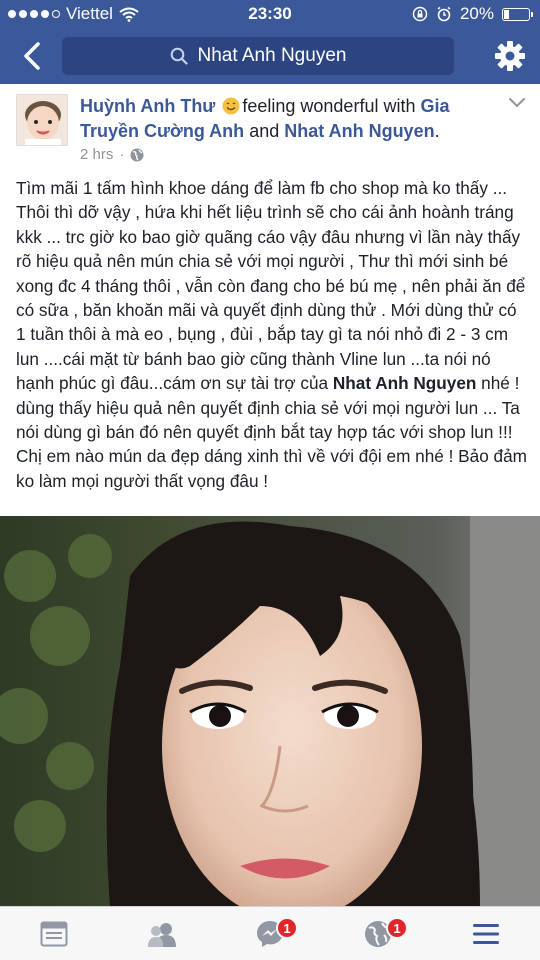 This screenshot has height=960, width=540. Describe the element at coordinates (420, 14) in the screenshot. I see `rotation-lock-icon` at that location.